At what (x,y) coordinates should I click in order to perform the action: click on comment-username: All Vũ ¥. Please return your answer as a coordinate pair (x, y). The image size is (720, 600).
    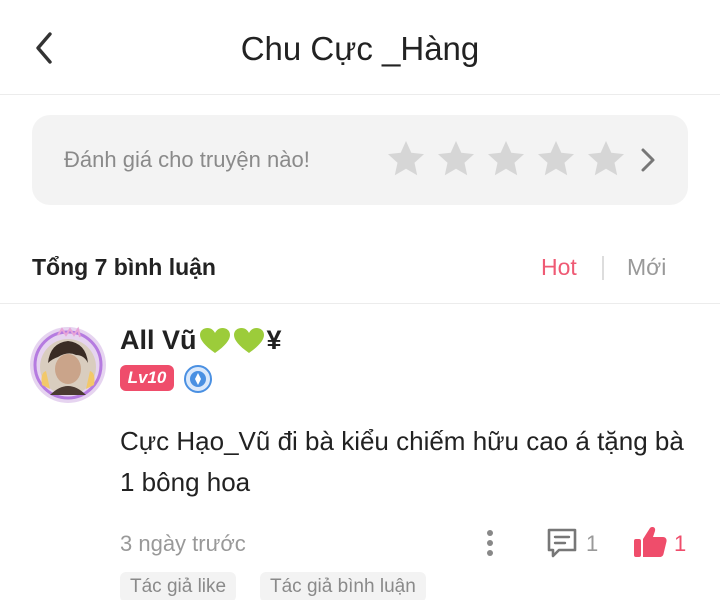
    Looking at the image, I should click on (201, 340).